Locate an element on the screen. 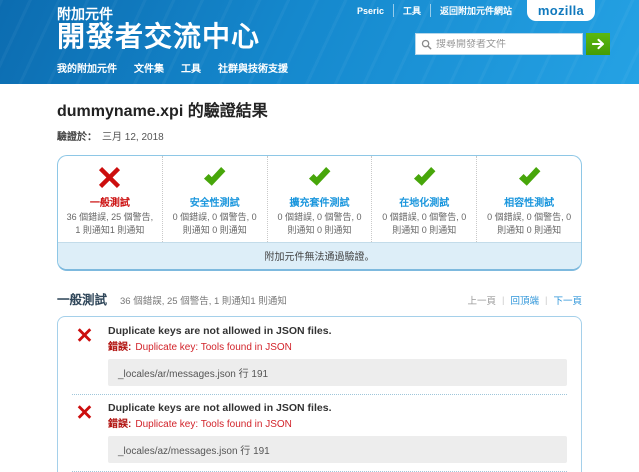 Image resolution: width=639 pixels, height=472 pixels. nav-community-support: 社群與技術支援 is located at coordinates (253, 67).